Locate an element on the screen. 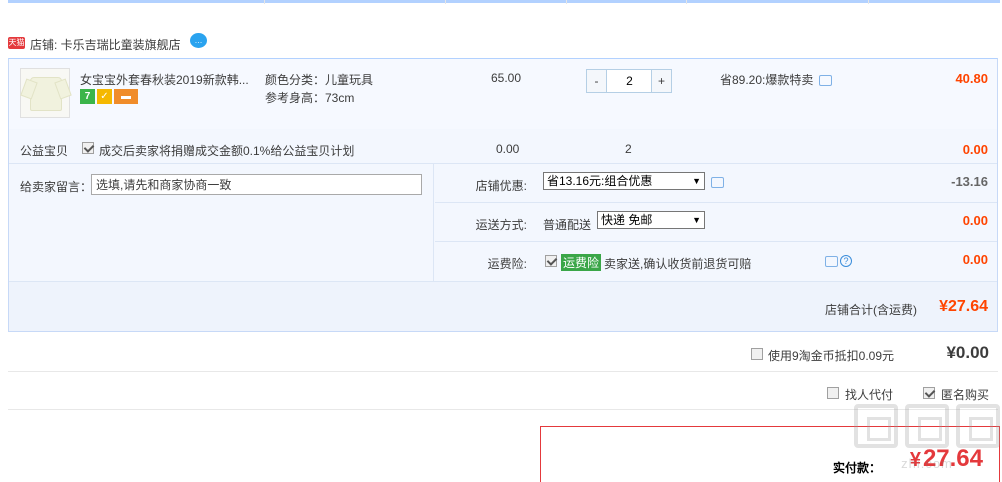 The height and width of the screenshot is (482, 1002). insurance-text: 卖家送,确认收货前退货可赔 is located at coordinates (678, 264).